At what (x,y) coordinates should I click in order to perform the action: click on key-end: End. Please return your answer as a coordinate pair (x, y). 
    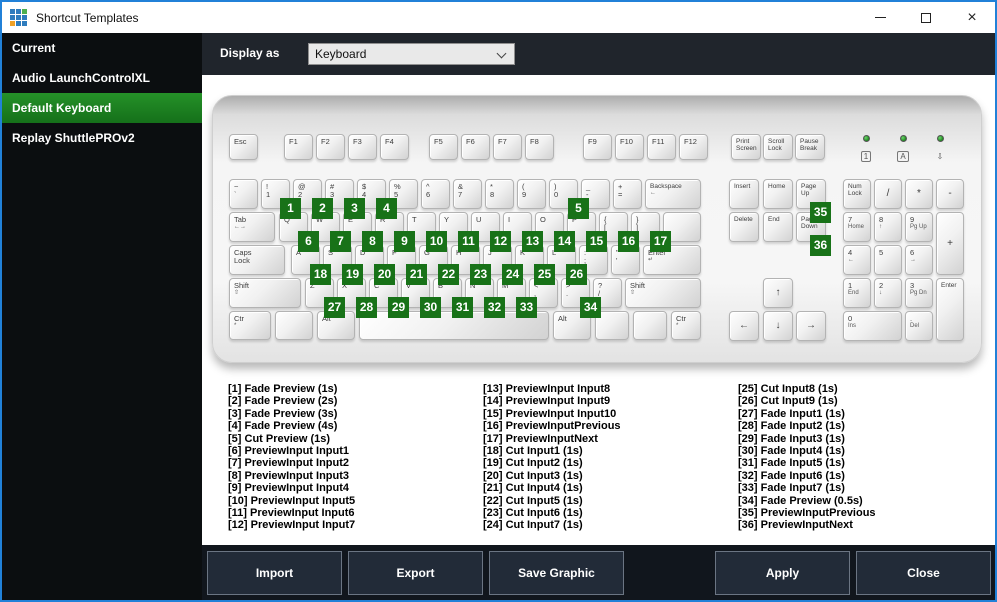
    Looking at the image, I should click on (778, 227).